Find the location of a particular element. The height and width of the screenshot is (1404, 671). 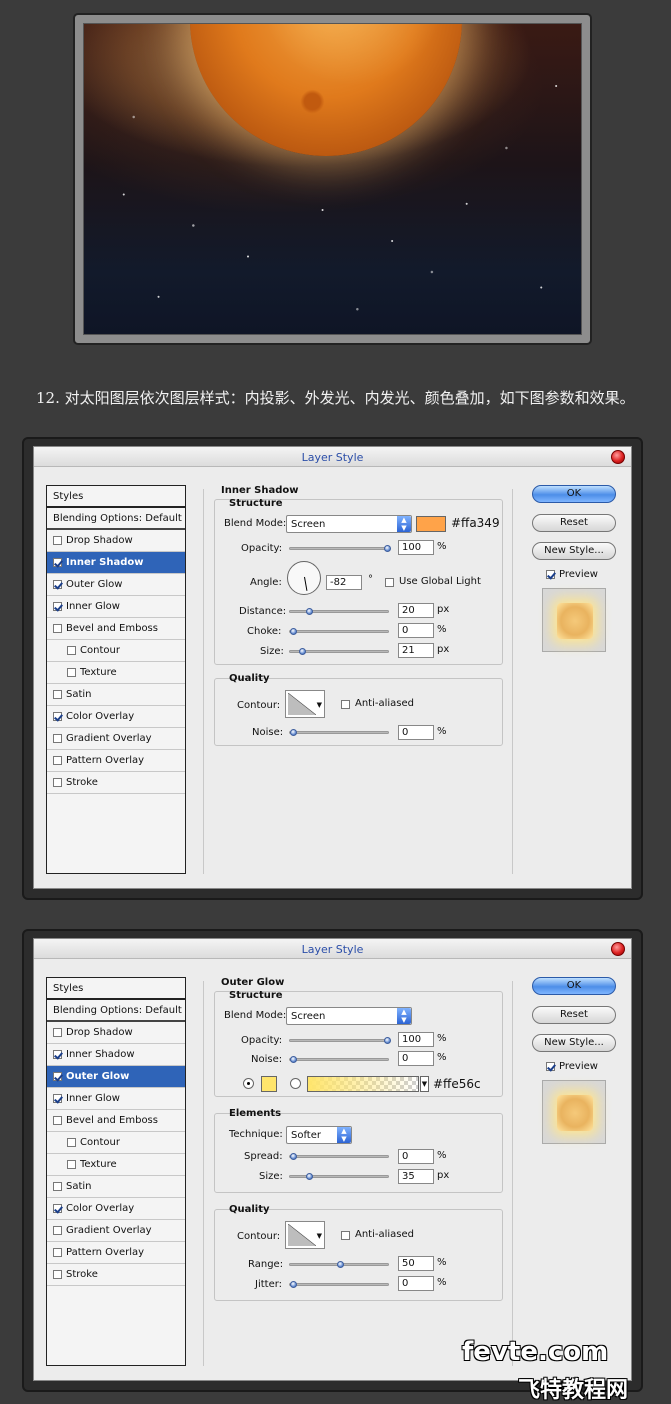

use-global-light-checkbox is located at coordinates (389, 582).